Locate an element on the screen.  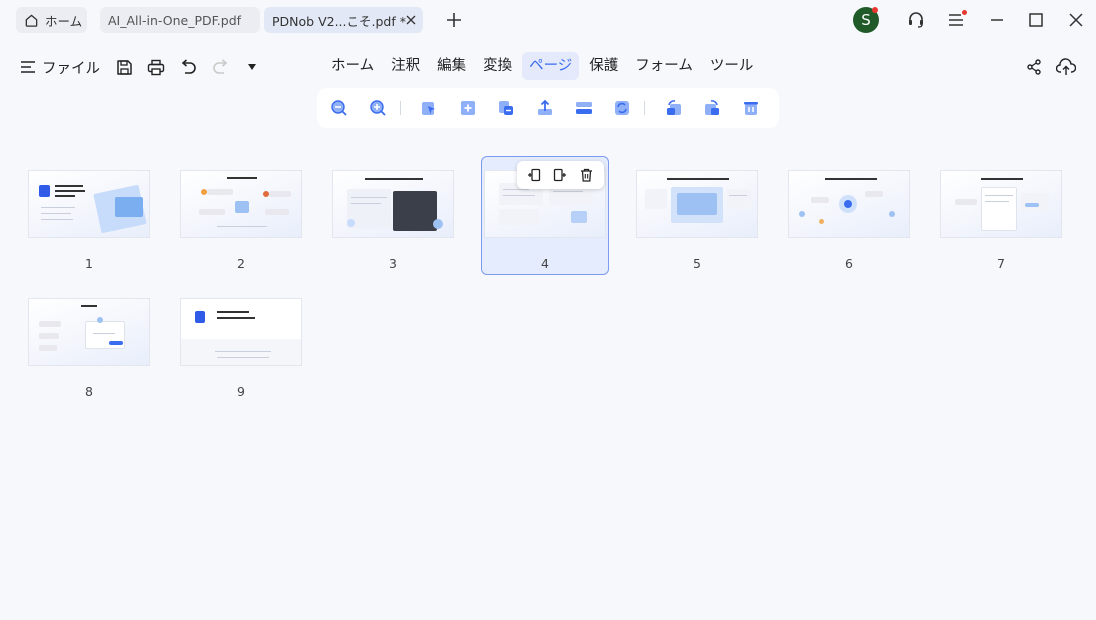
notification-dot is located at coordinates (875, 10).